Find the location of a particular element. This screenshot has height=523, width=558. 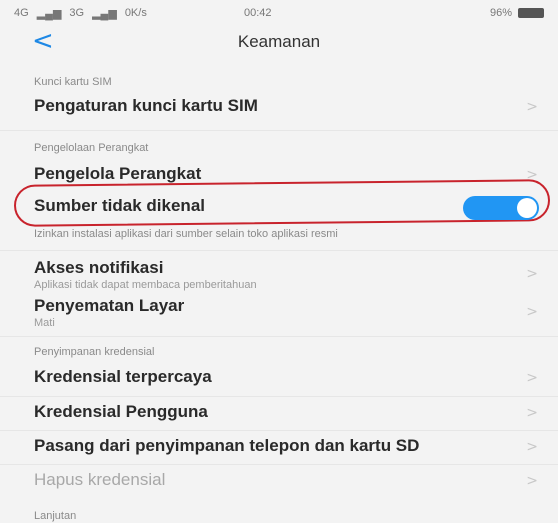

unknown-sources-label: Sumber tidak dikenal is located at coordinates (119, 205).